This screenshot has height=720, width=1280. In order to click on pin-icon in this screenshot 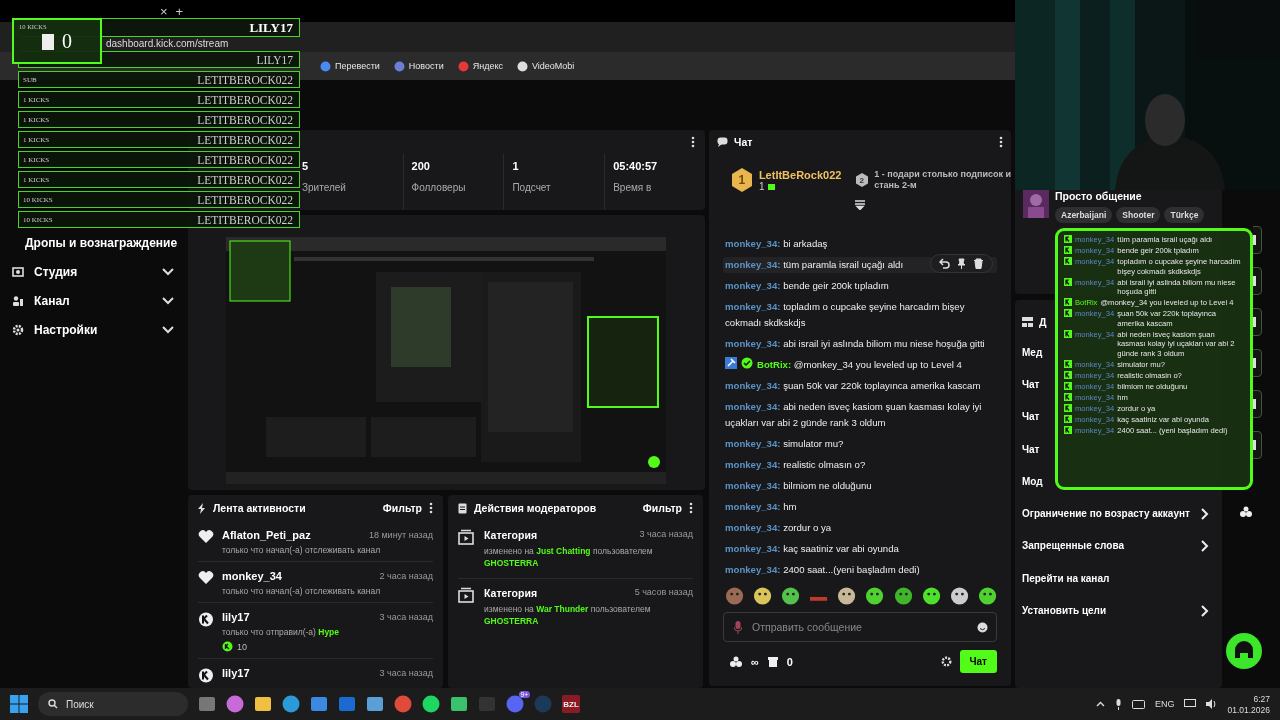, I will do `click(961, 263)`.